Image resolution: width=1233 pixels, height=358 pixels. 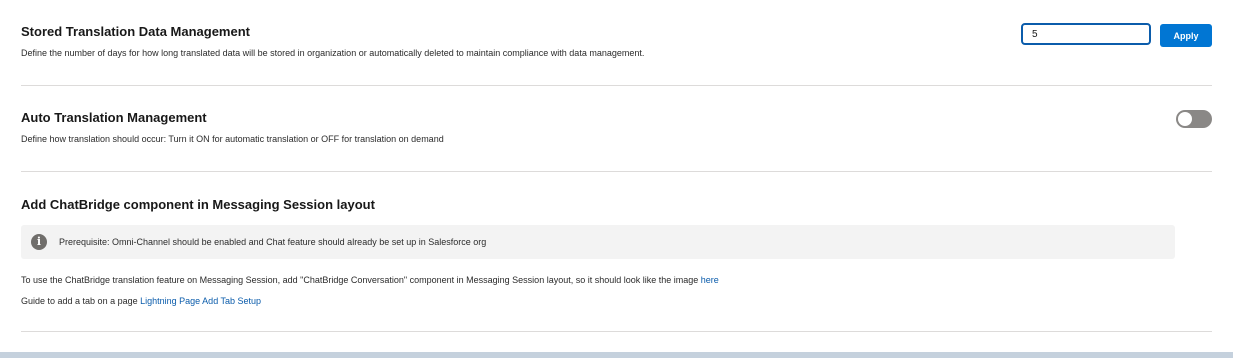 I want to click on lightning-page-add-tab-setup-link: Lightning Page Add Tab Setup, so click(x=200, y=301).